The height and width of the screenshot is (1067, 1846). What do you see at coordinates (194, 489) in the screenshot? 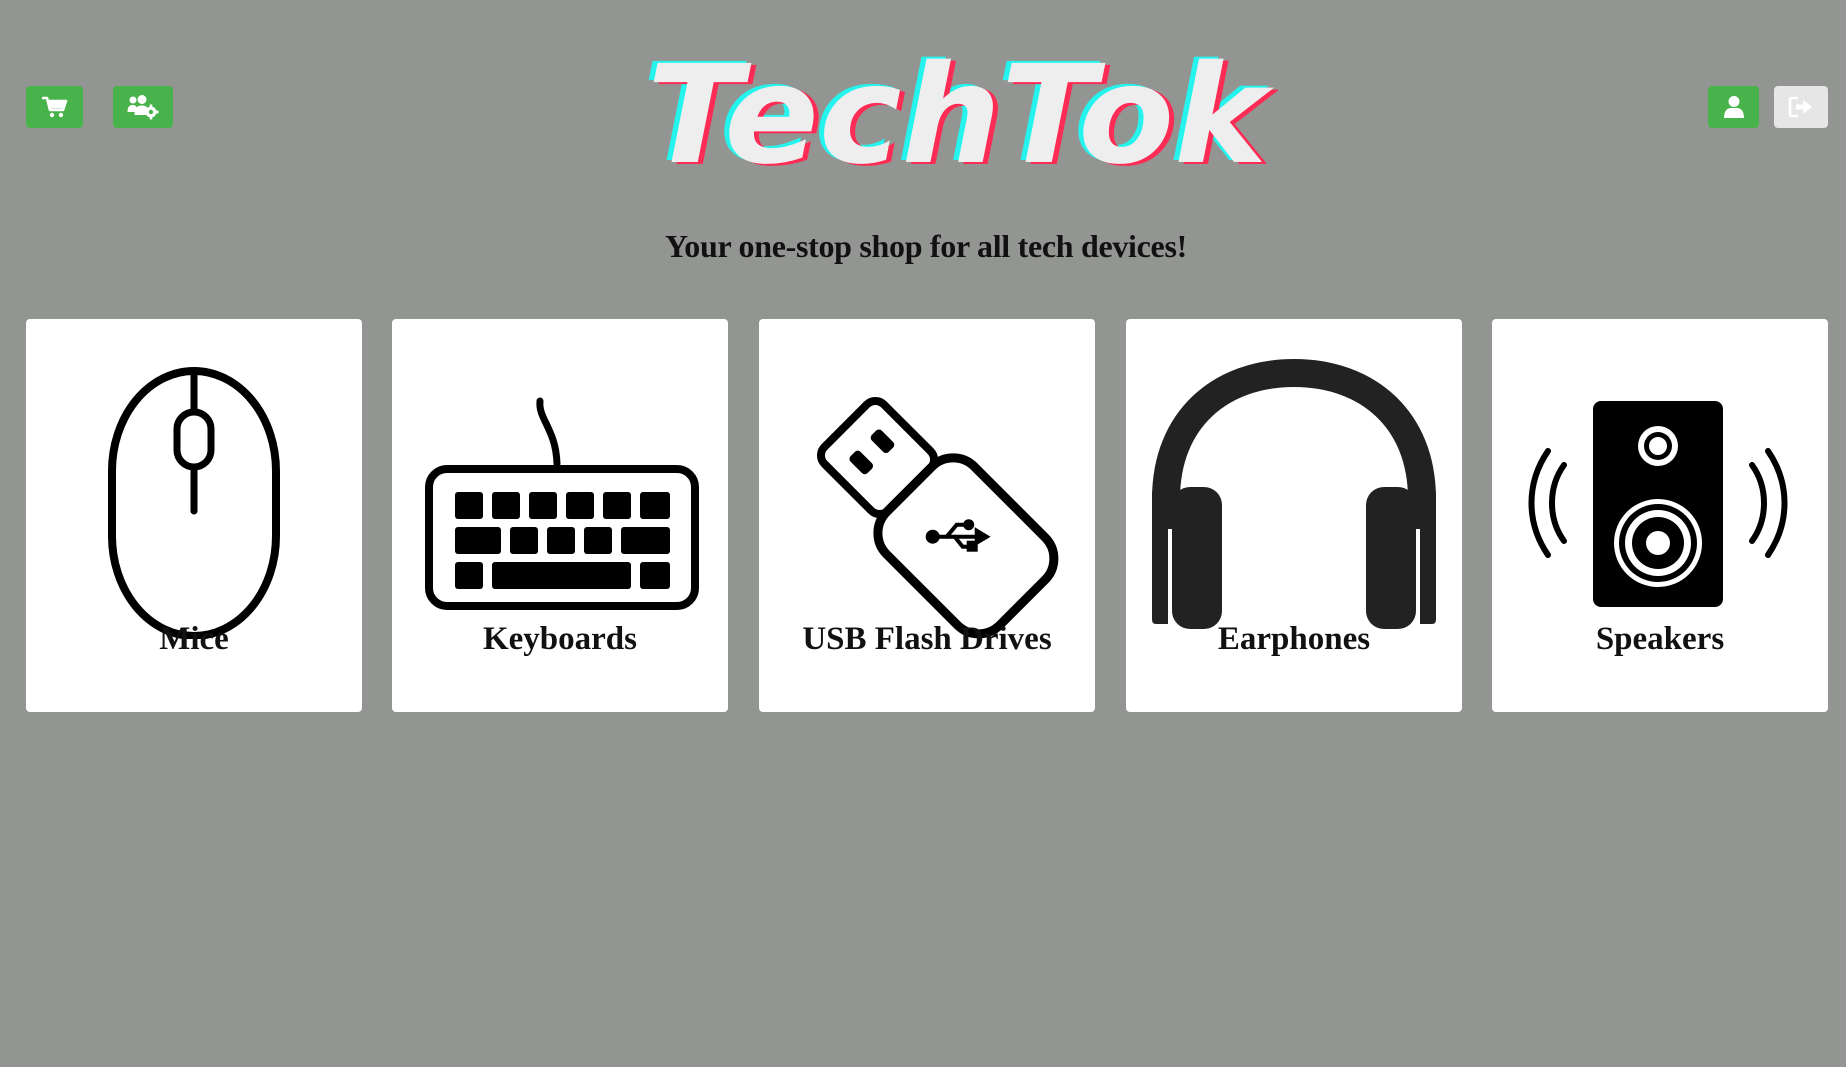
I see `mouse-icon` at bounding box center [194, 489].